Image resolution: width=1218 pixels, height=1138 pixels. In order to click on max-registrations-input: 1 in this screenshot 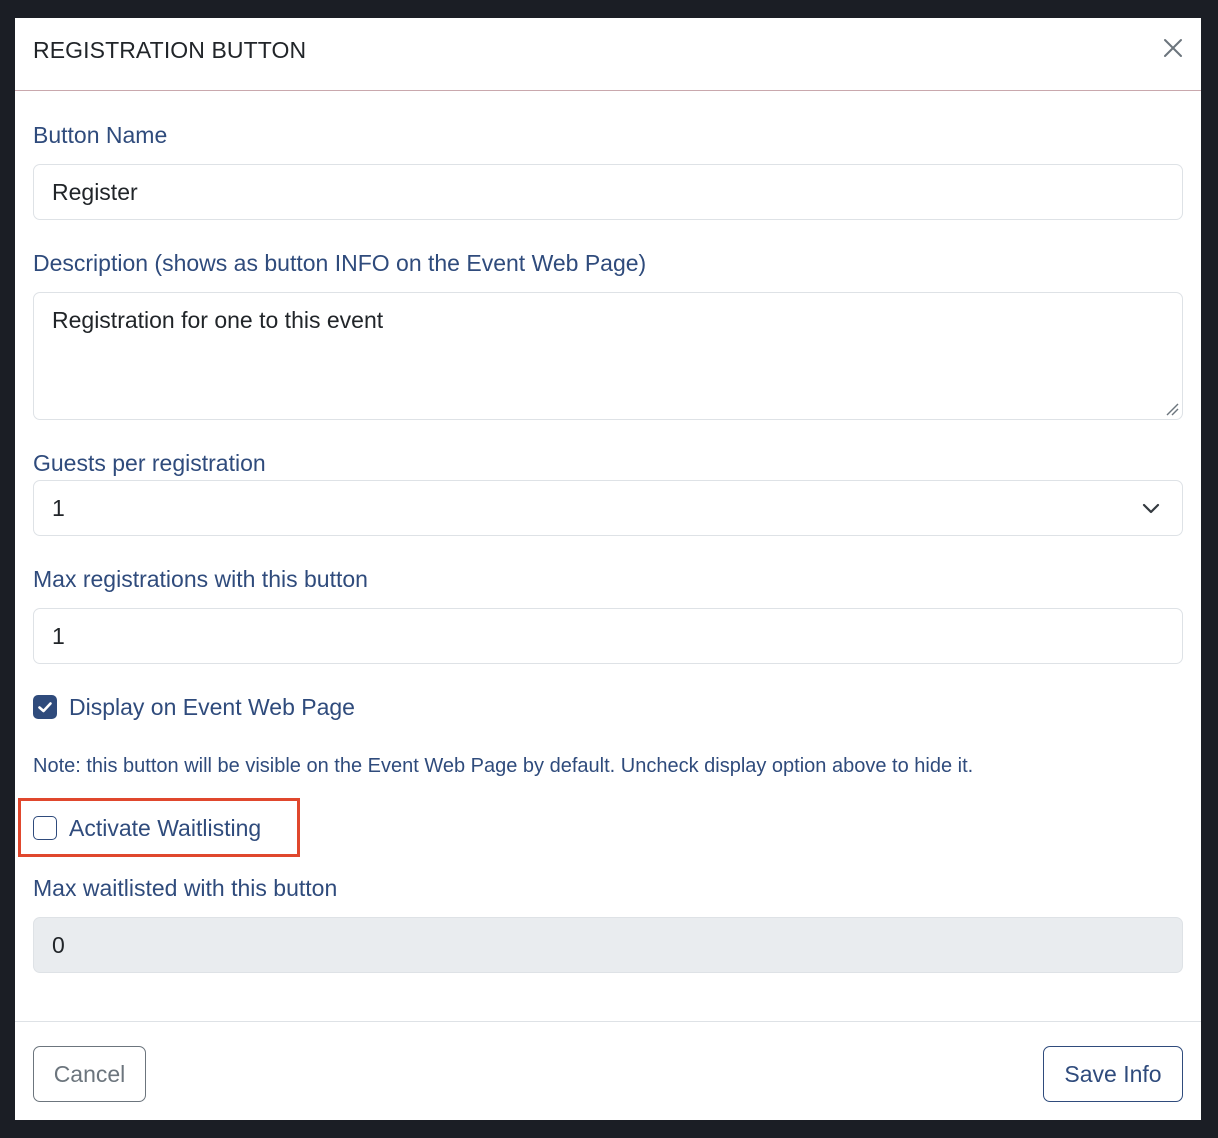, I will do `click(608, 636)`.